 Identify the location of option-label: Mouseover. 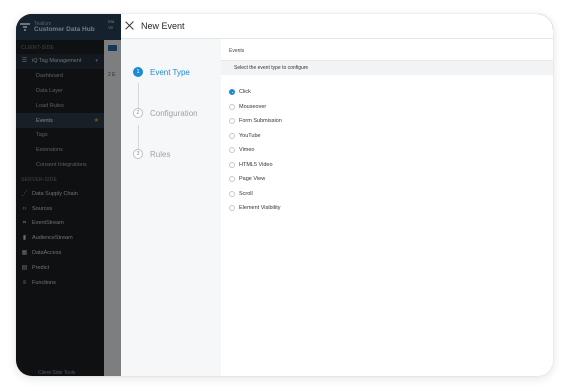
(253, 106).